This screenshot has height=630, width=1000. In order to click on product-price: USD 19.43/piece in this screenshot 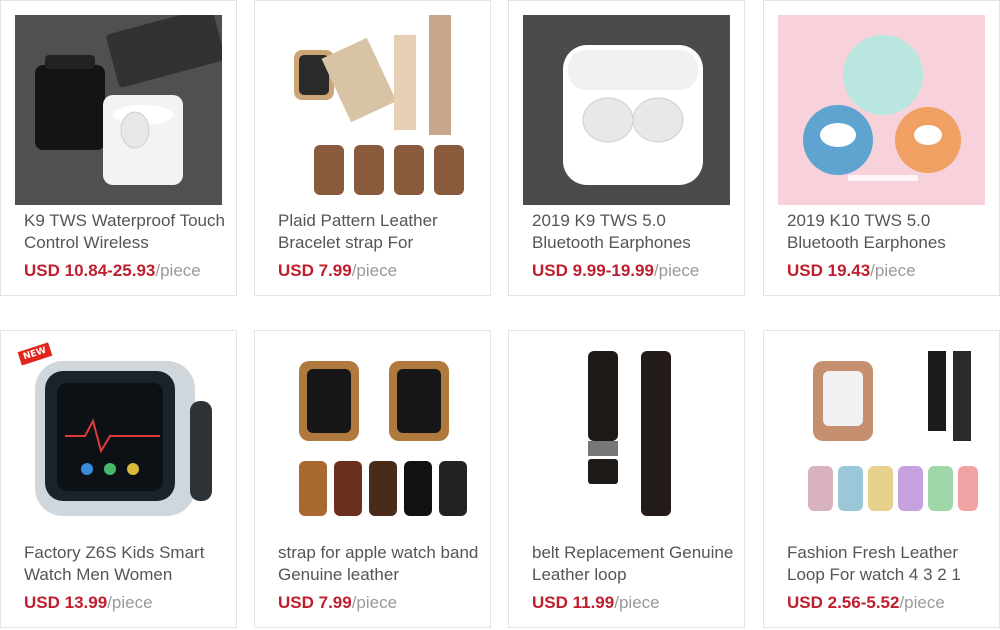, I will do `click(889, 270)`.